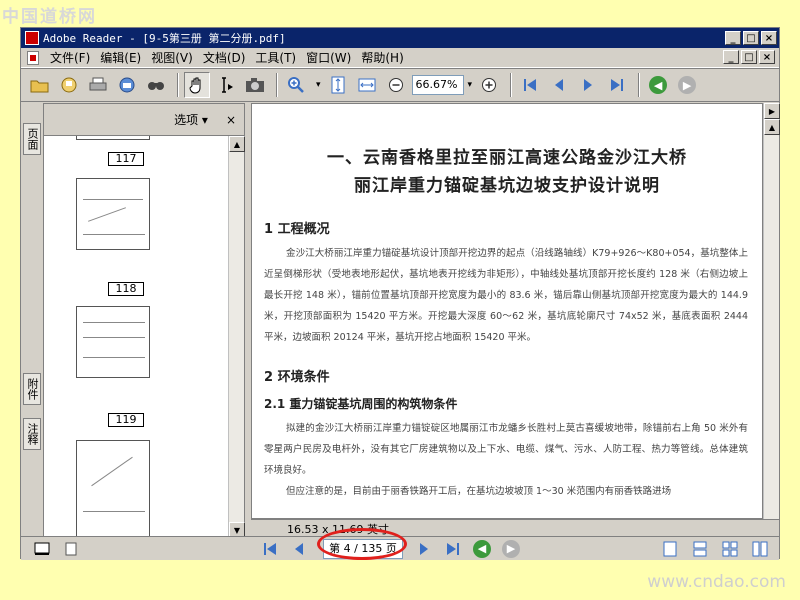 The width and height of the screenshot is (800, 600). Describe the element at coordinates (299, 549) in the screenshot. I see `status-prev-page-icon` at that location.